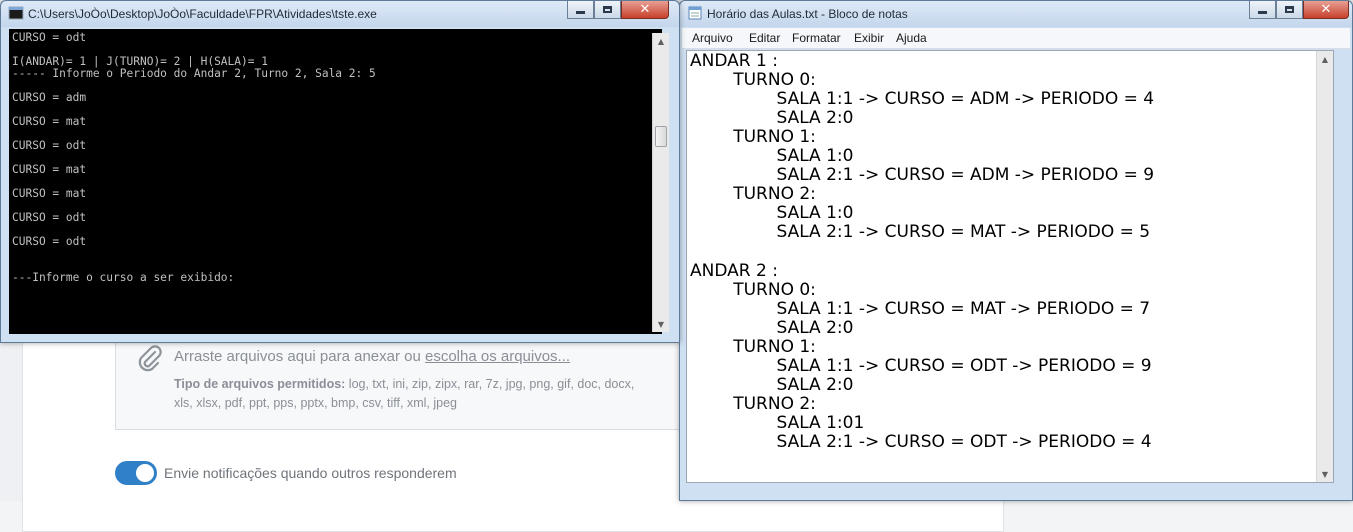  Describe the element at coordinates (695, 13) in the screenshot. I see `notepad-app-icon` at that location.